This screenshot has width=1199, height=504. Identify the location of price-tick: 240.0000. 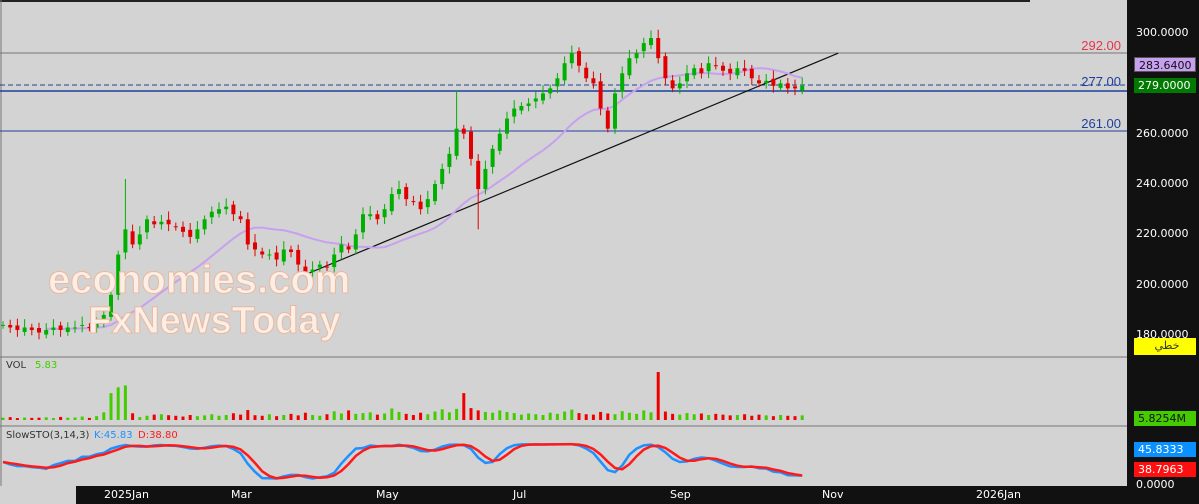
(1162, 184).